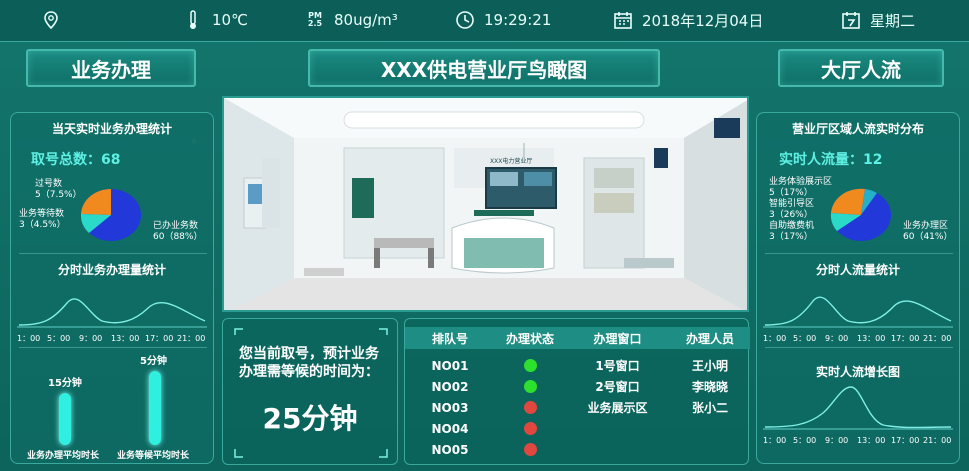 This screenshot has height=471, width=969. I want to click on bar2-value-label: 5分钟, so click(153, 361).